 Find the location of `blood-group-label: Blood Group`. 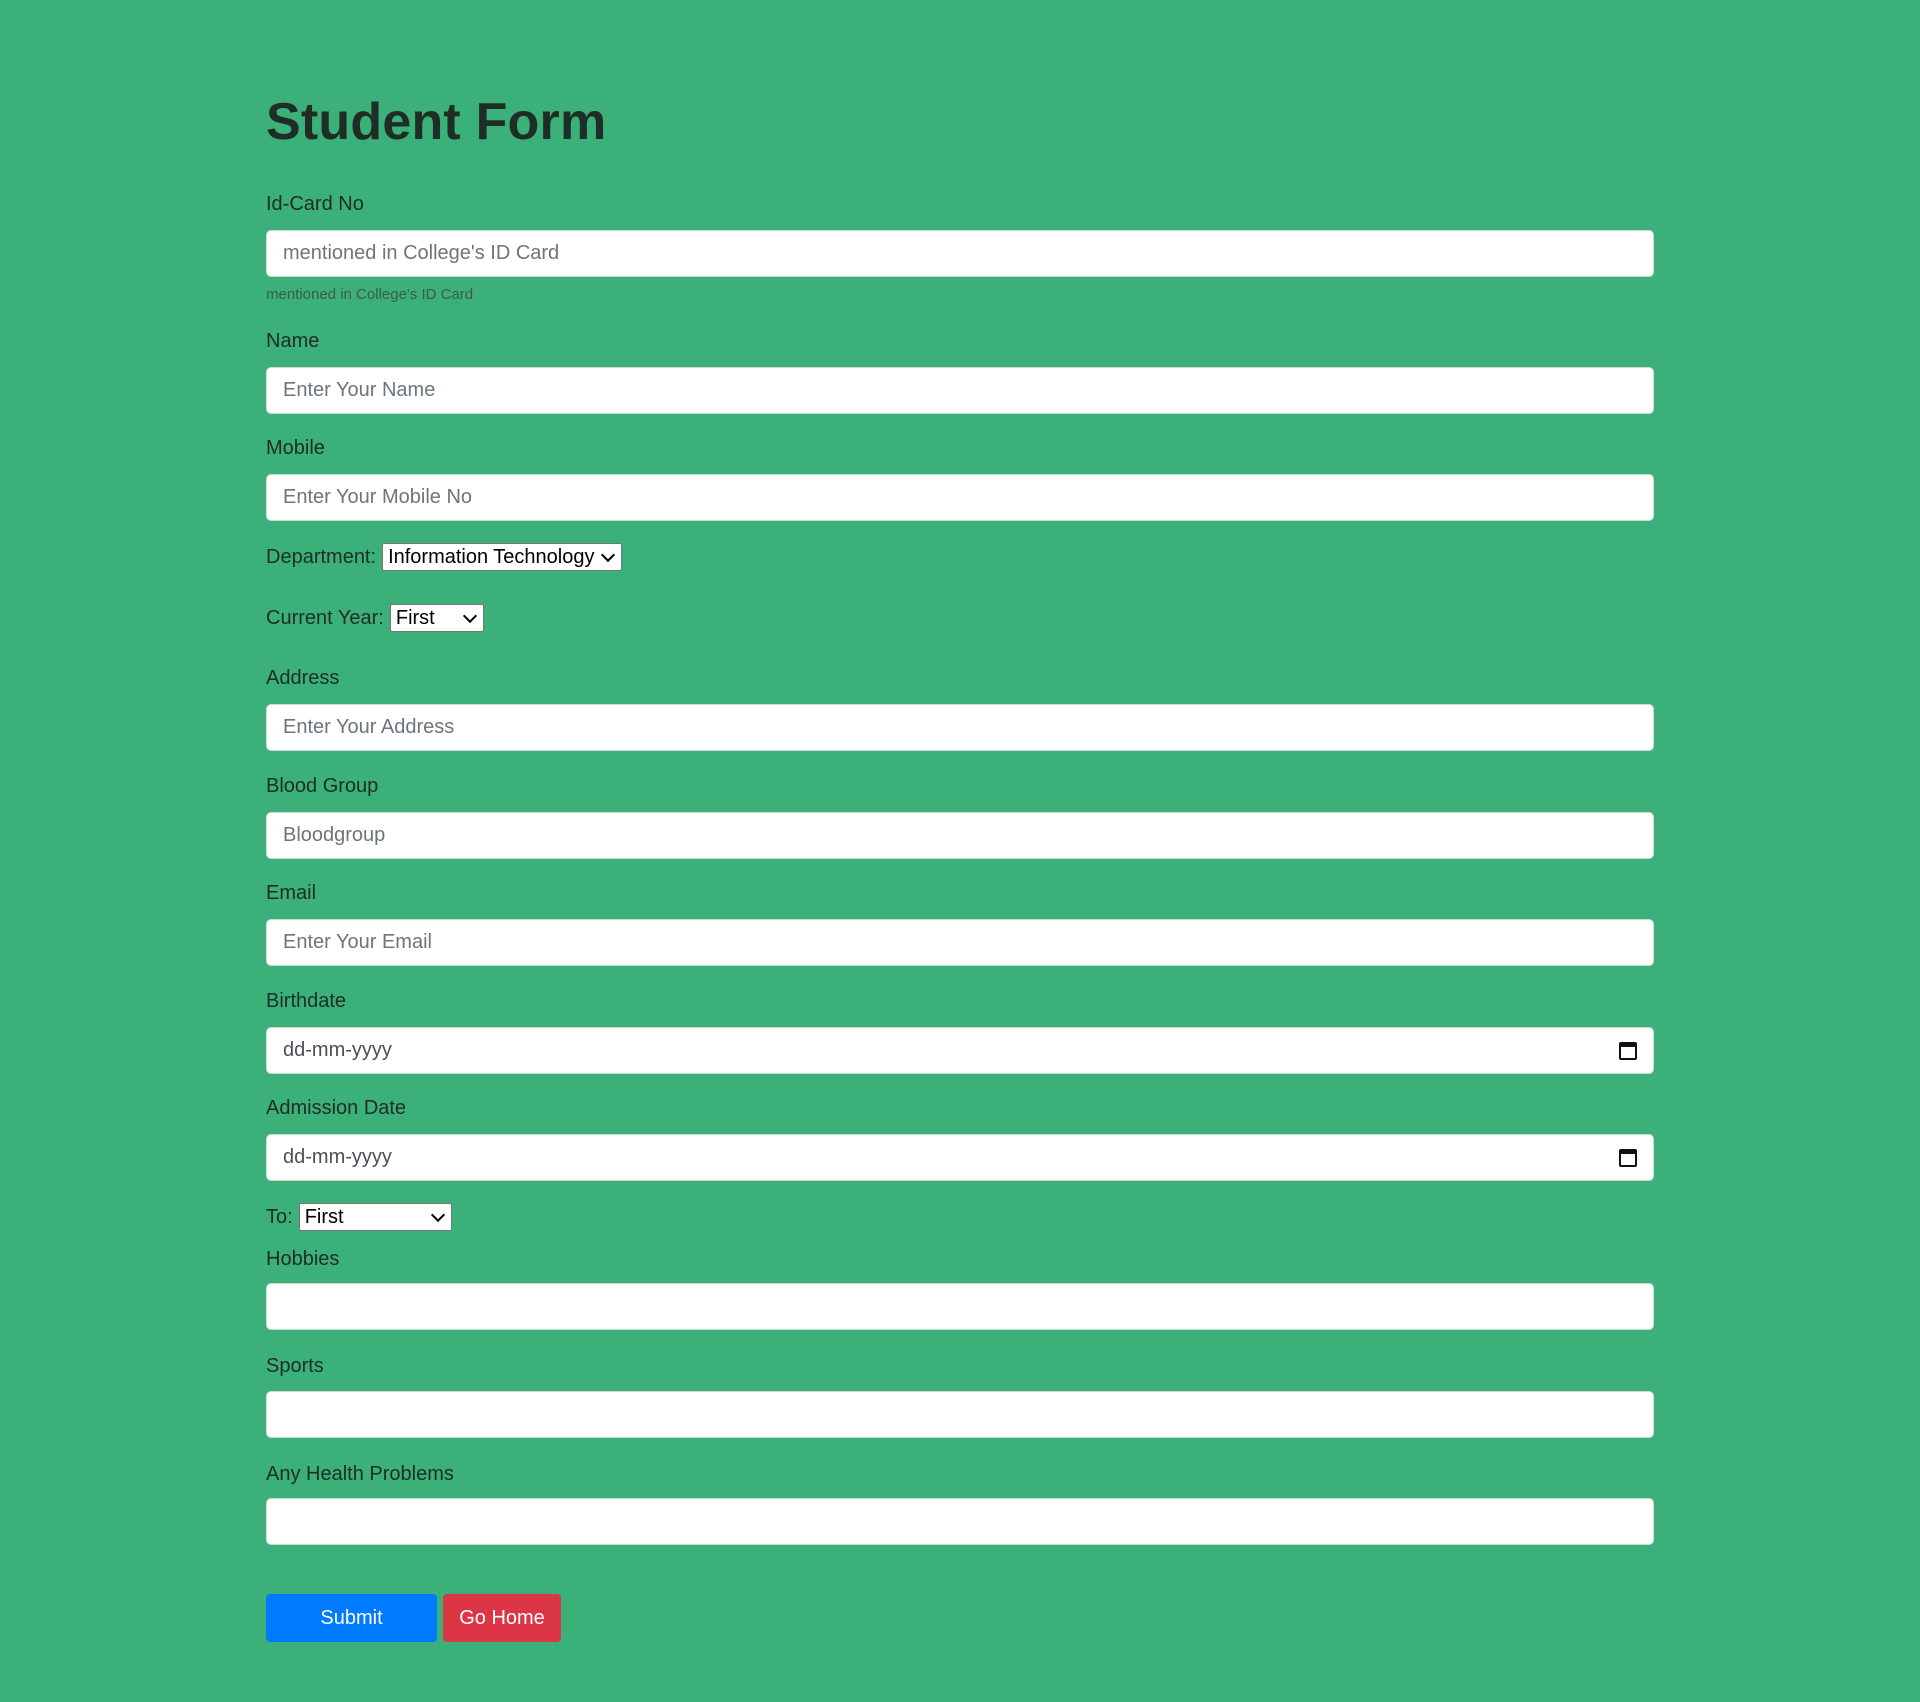

blood-group-label: Blood Group is located at coordinates (322, 786).